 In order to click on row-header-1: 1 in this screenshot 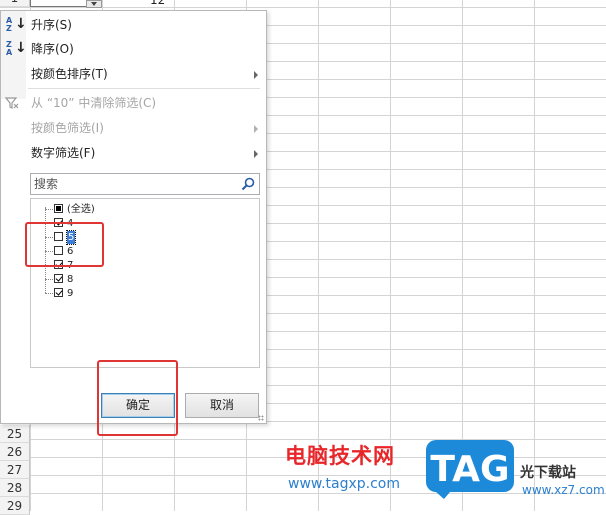, I will do `click(15, 3)`.